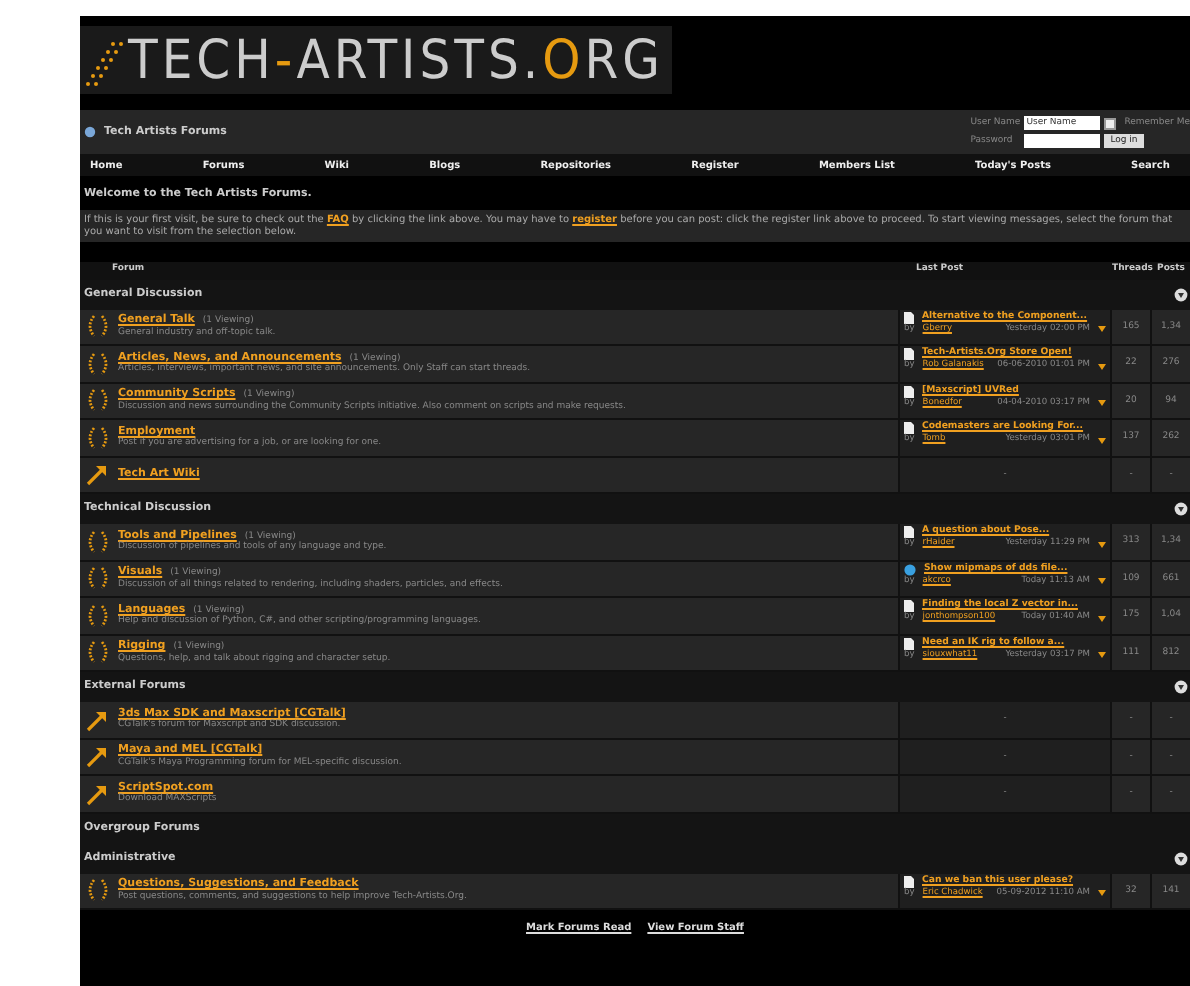 The image size is (1190, 986). What do you see at coordinates (90, 132) in the screenshot?
I see `forum-icon` at bounding box center [90, 132].